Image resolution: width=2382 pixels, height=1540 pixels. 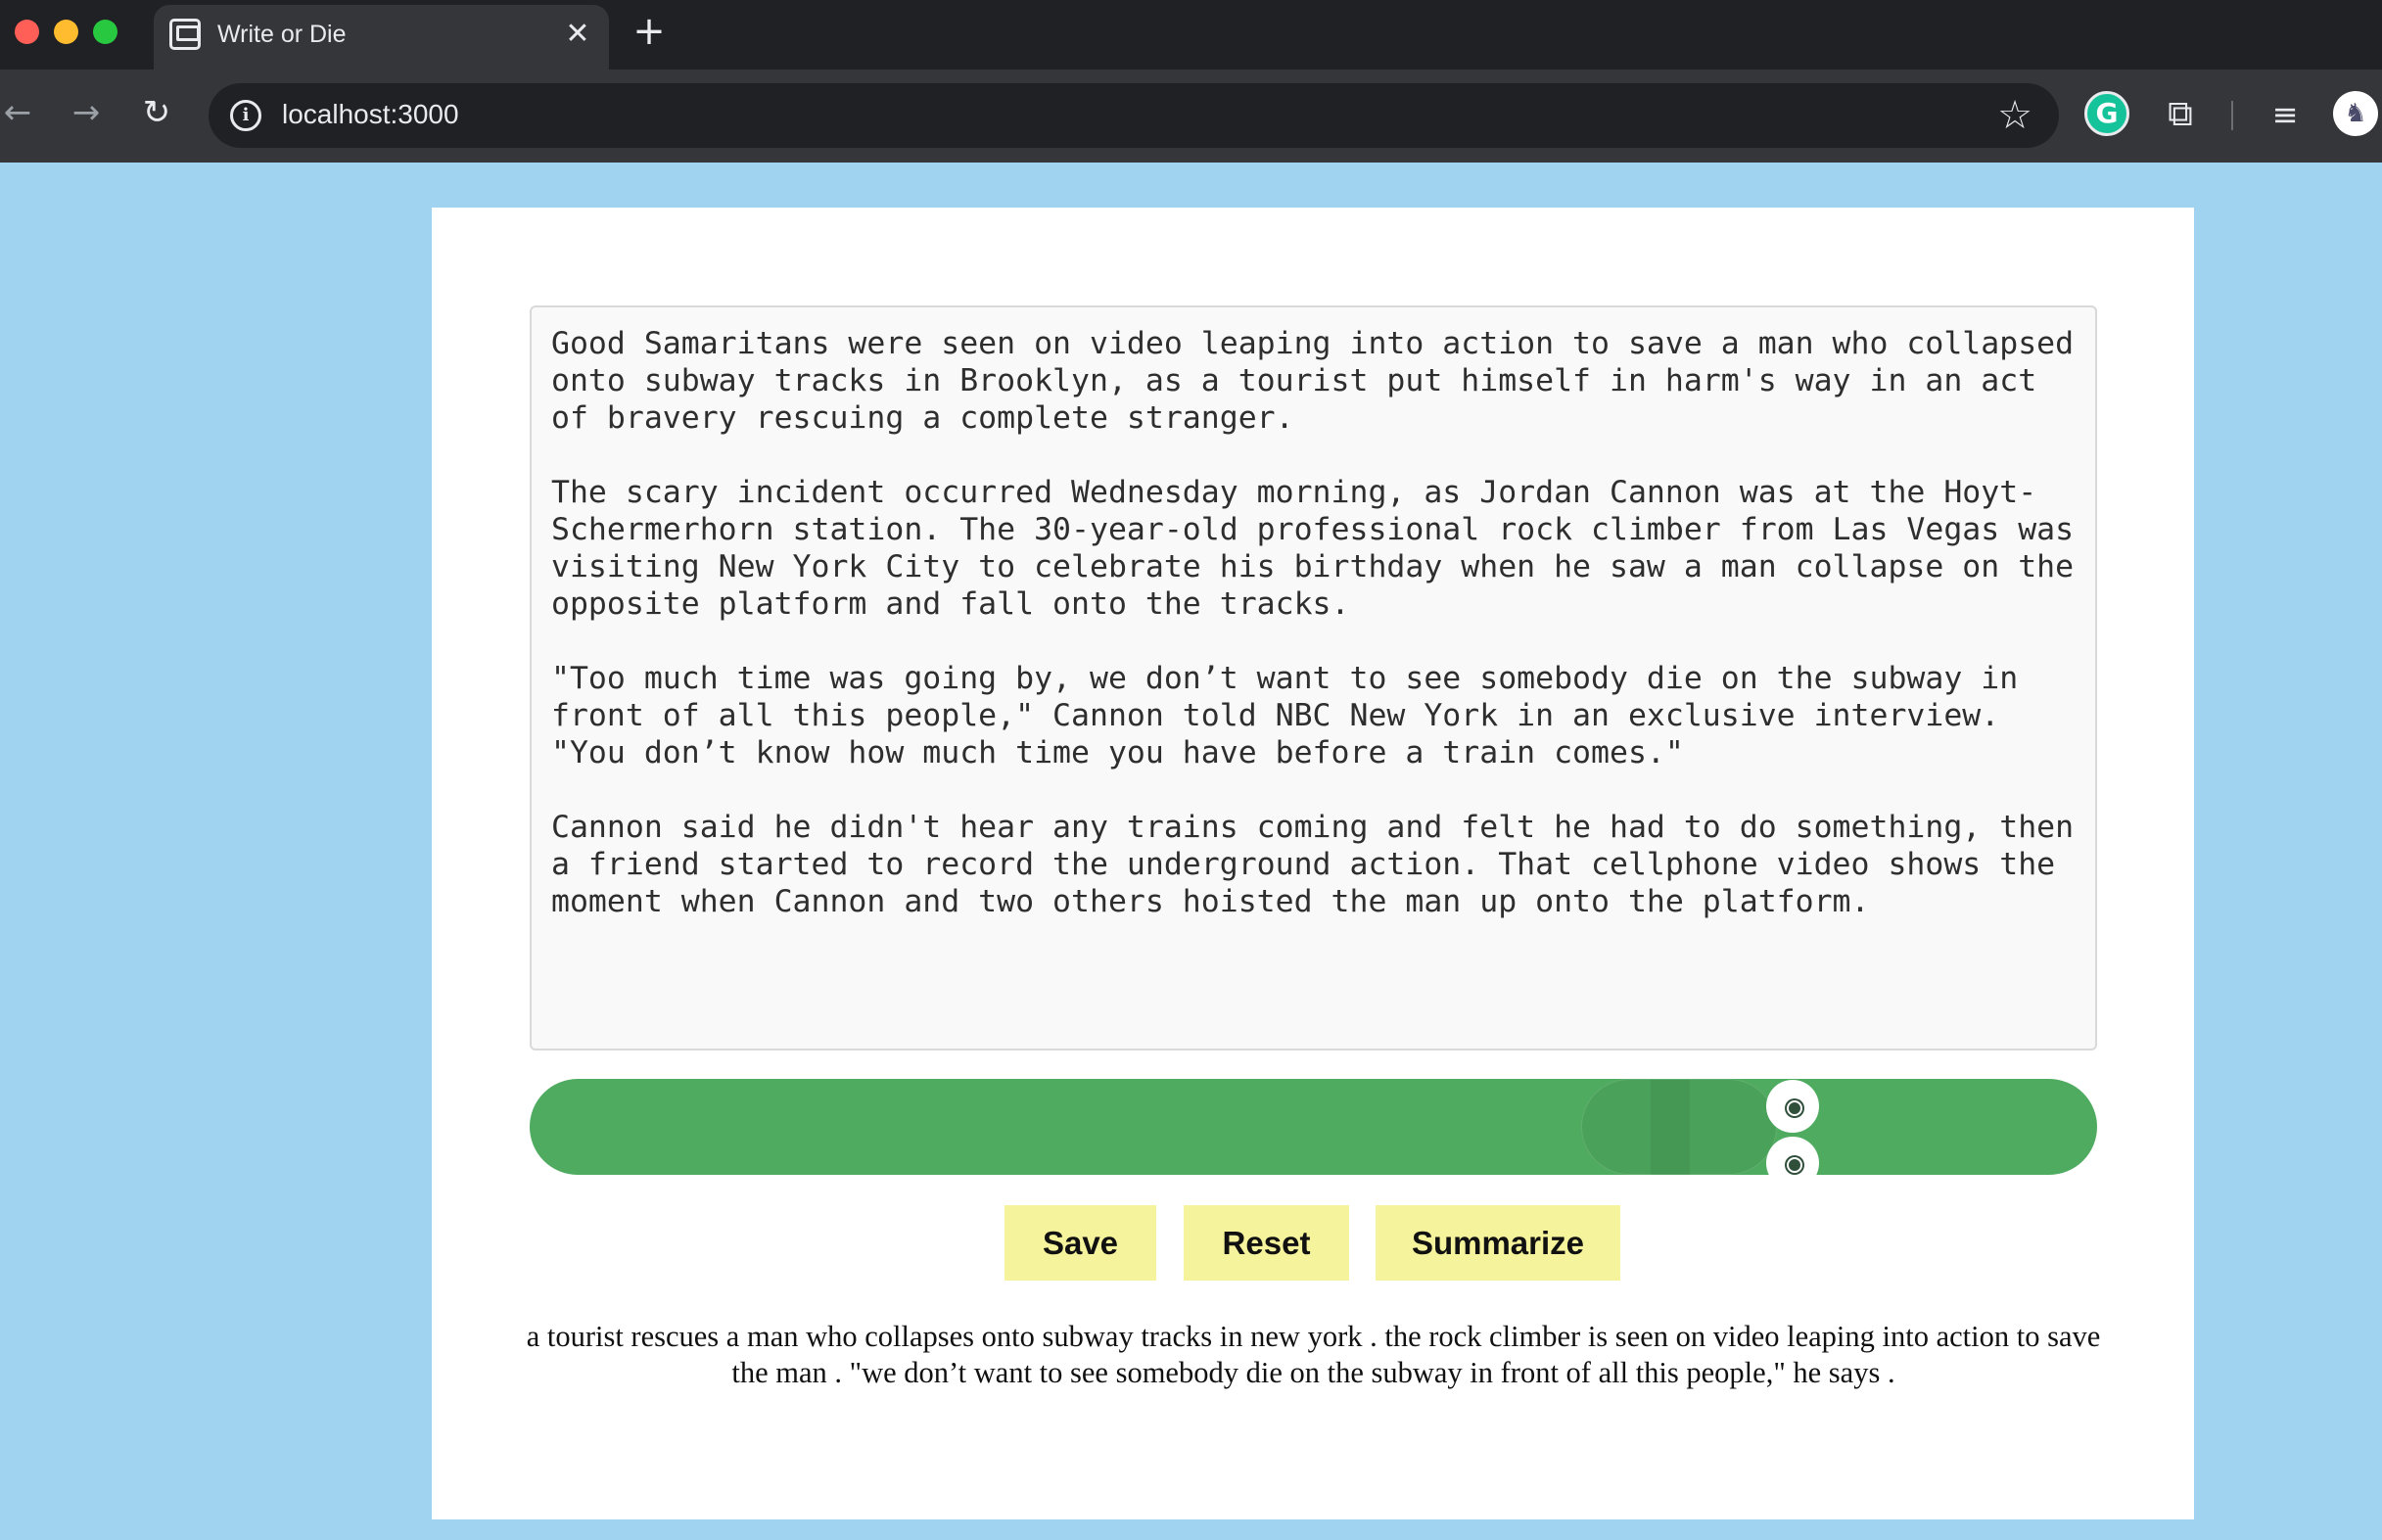 I want to click on browser-tab-bar: Write or Die ✕ +, so click(x=1191, y=35).